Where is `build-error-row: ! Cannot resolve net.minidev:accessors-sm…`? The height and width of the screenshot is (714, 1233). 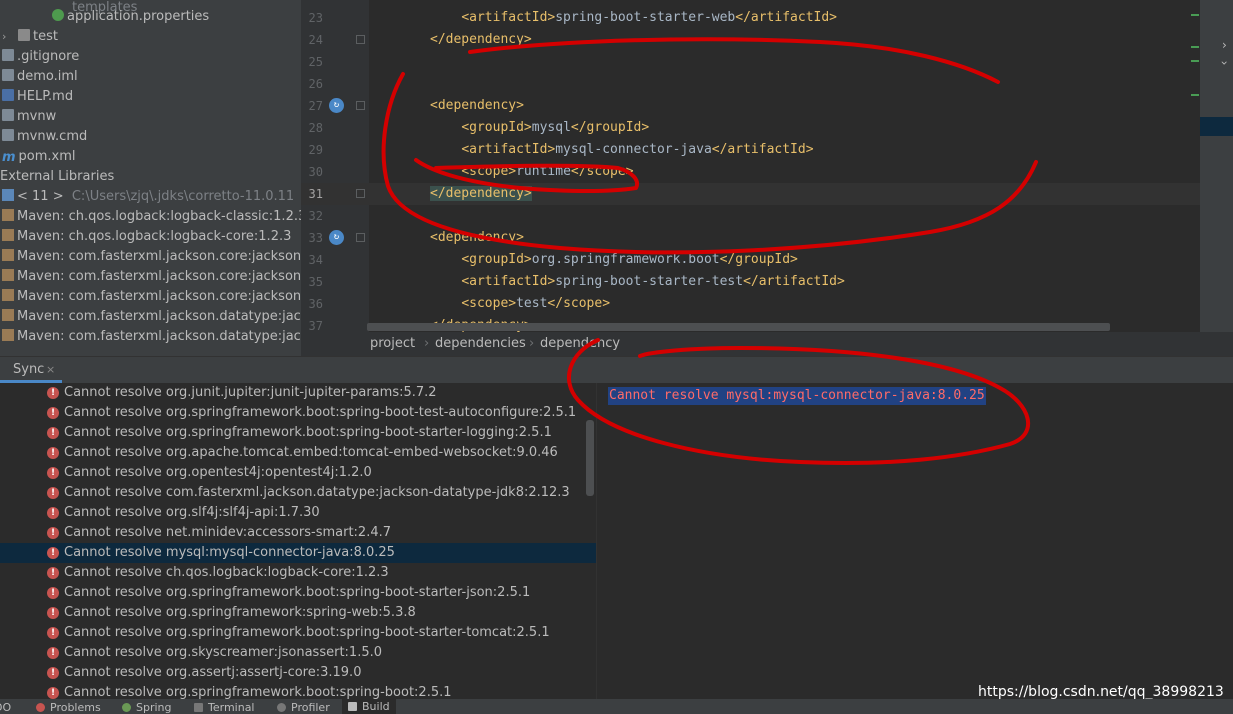
build-error-row: ! Cannot resolve net.minidev:accessors-sm… is located at coordinates (298, 533).